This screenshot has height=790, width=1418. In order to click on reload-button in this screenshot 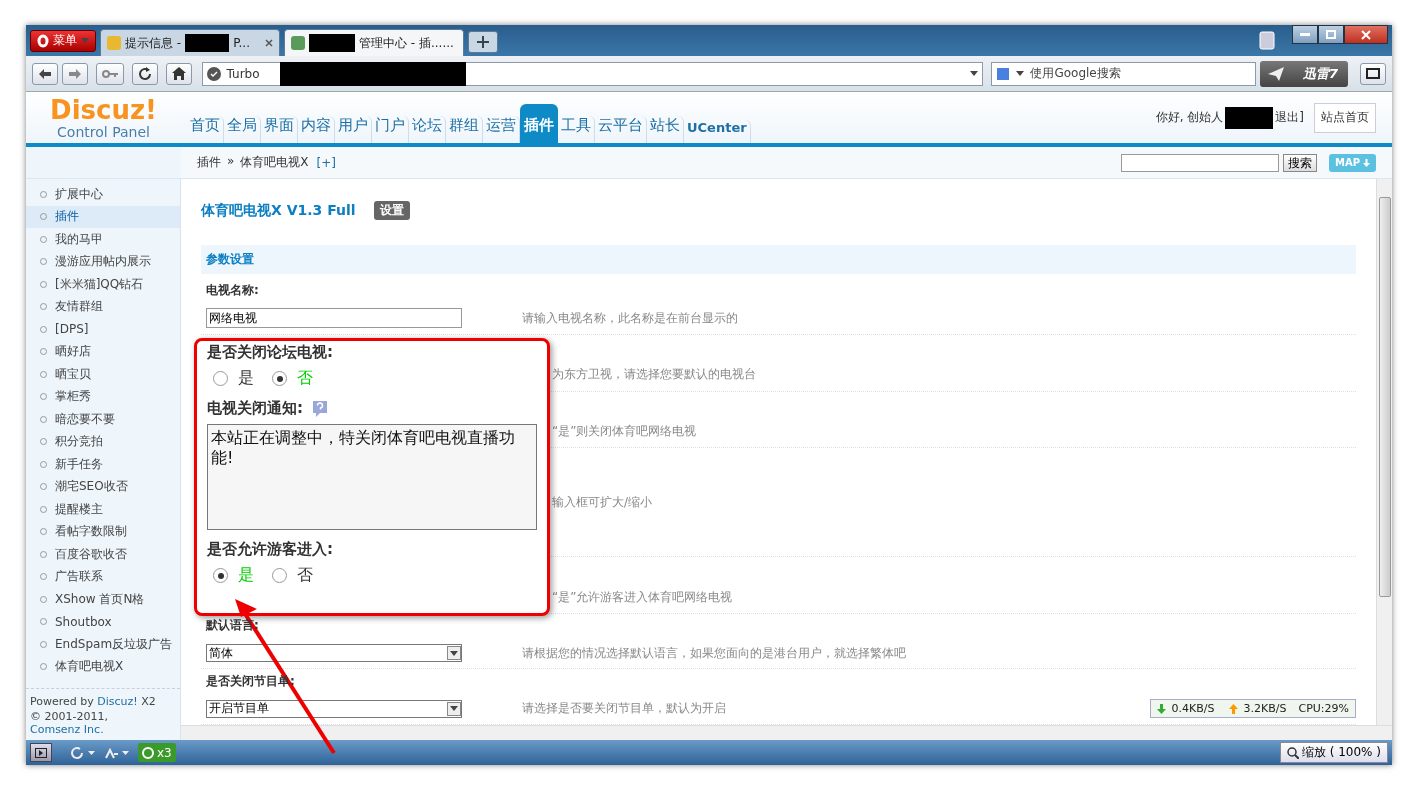, I will do `click(144, 73)`.